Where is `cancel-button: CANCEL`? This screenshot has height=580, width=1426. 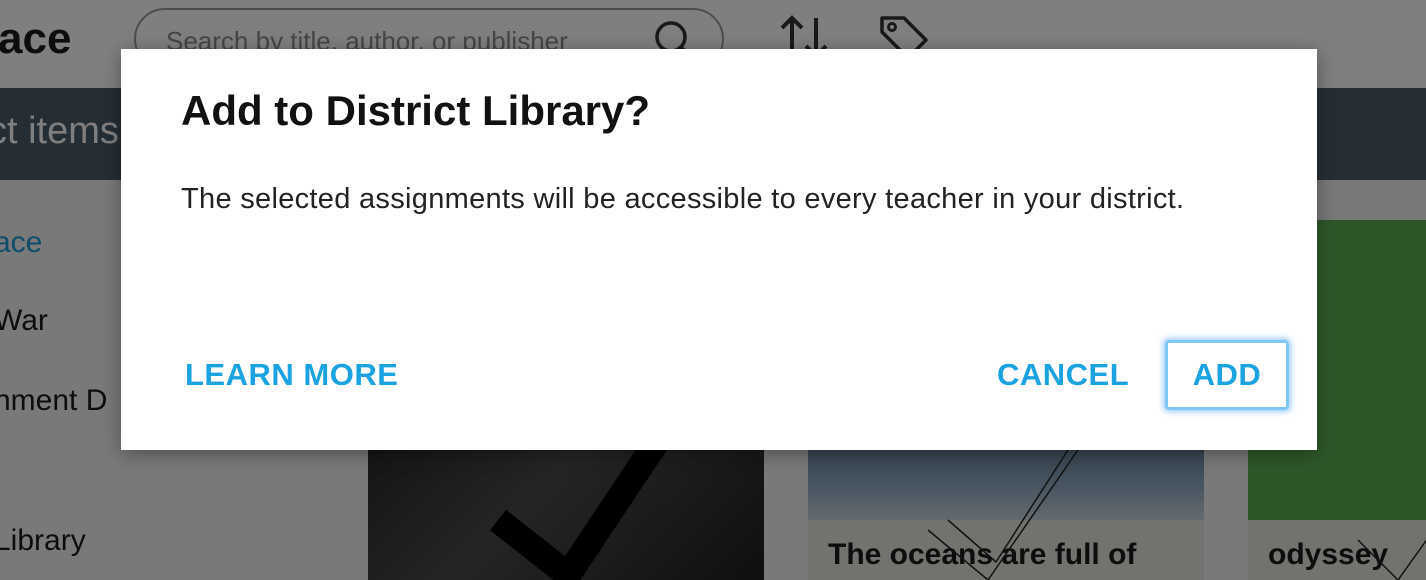 cancel-button: CANCEL is located at coordinates (1063, 375).